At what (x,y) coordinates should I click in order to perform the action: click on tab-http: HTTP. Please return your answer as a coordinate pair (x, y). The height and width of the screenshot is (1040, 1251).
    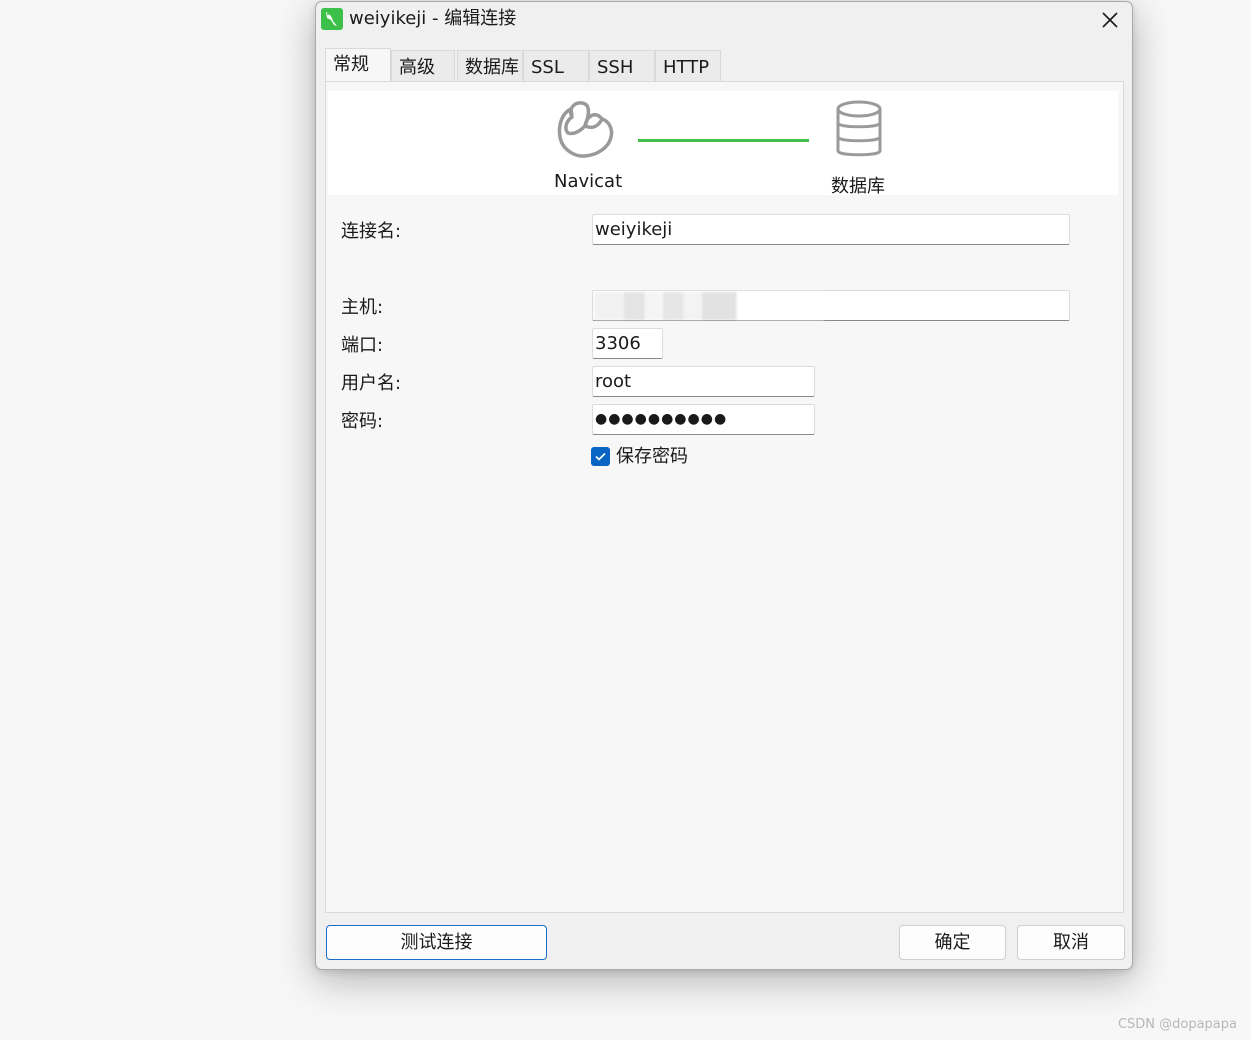
    Looking at the image, I should click on (688, 65).